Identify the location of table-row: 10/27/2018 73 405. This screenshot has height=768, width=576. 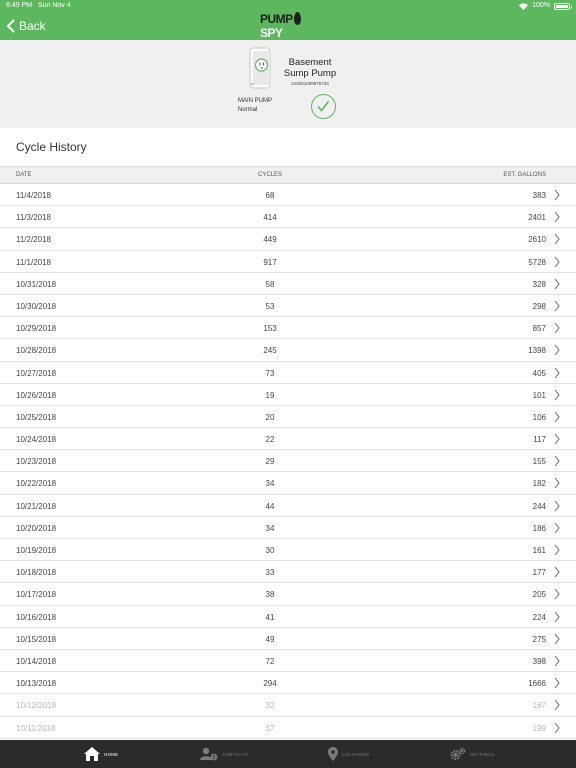
(288, 373).